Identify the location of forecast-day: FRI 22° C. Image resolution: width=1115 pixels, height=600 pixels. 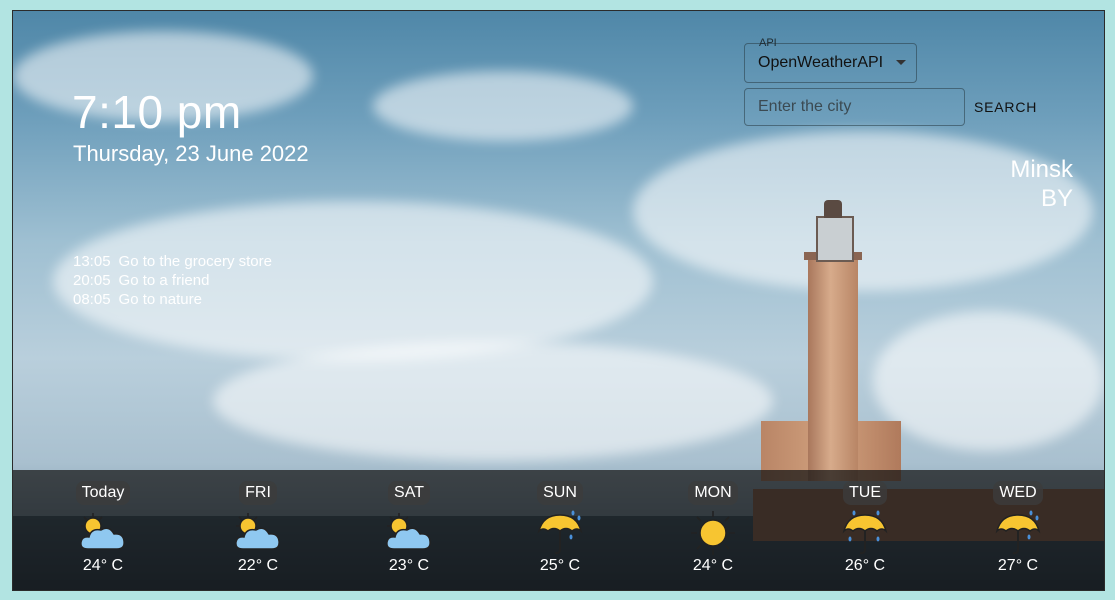
(258, 522).